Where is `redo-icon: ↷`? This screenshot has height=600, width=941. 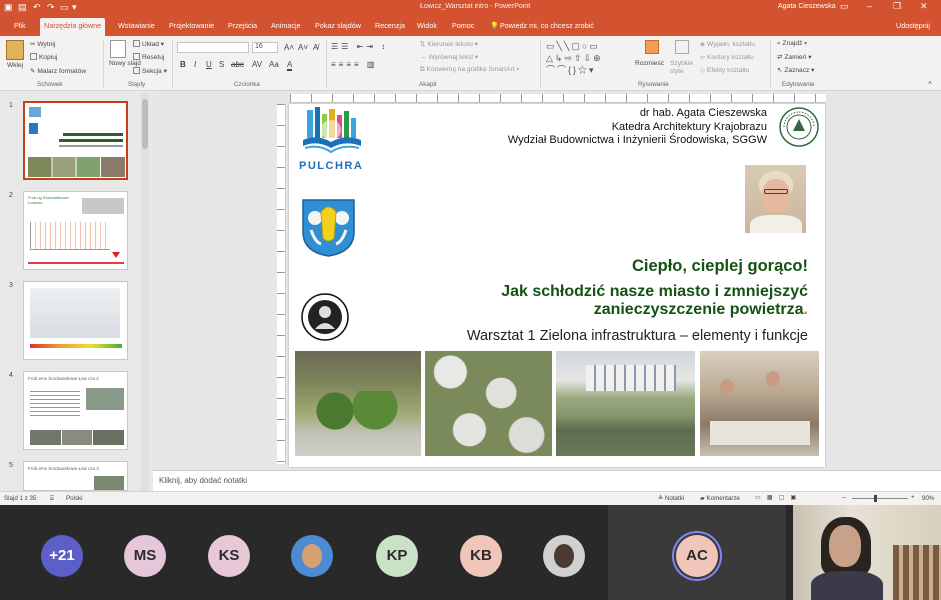
redo-icon: ↷ is located at coordinates (51, 7).